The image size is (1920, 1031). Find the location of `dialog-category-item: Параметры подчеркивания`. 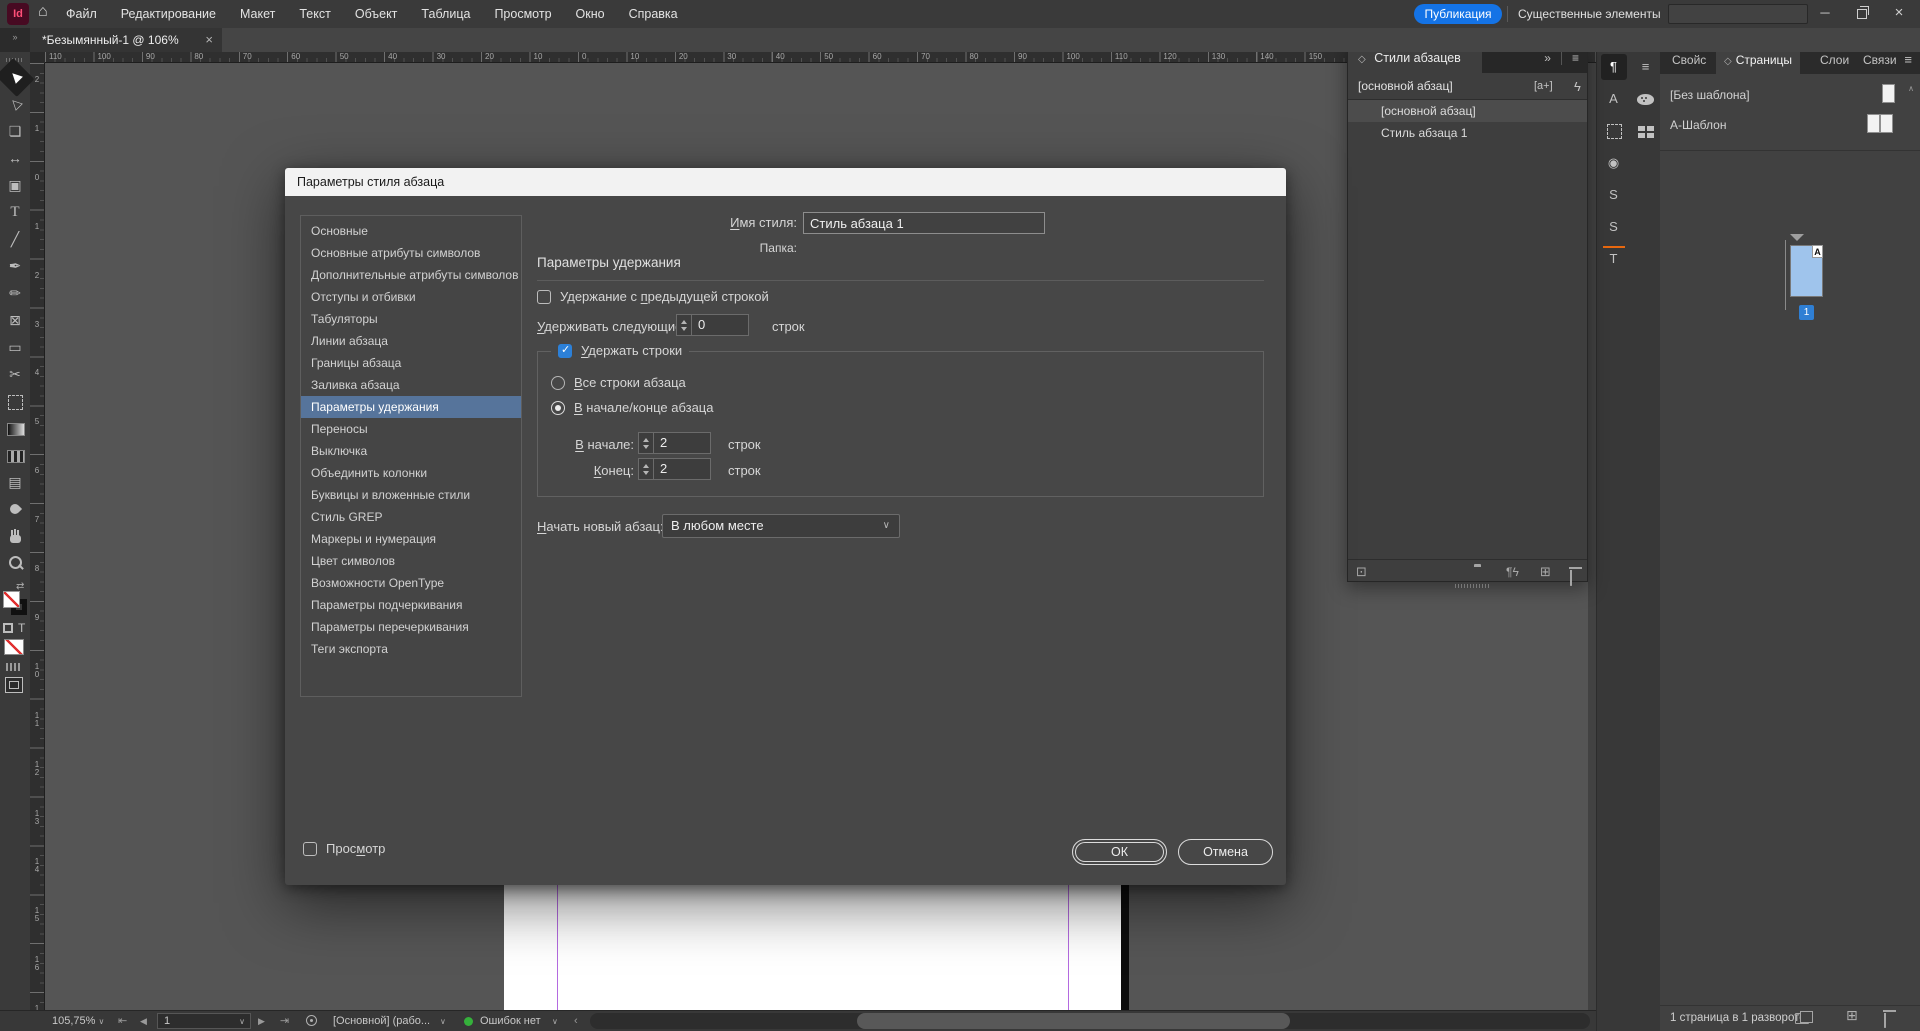

dialog-category-item: Параметры подчеркивания is located at coordinates (411, 605).